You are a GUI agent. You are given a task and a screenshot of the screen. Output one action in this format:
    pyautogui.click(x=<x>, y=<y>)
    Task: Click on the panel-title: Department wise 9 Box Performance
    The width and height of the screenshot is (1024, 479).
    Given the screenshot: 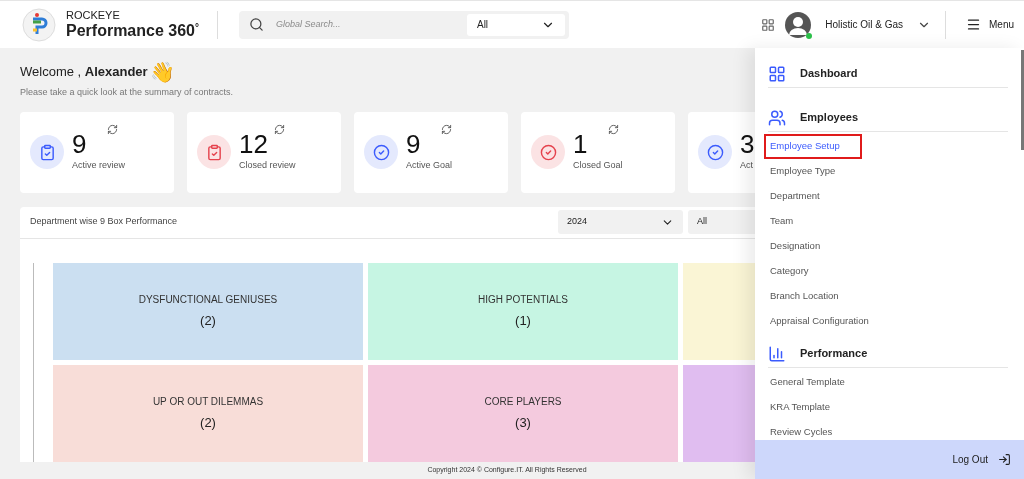 What is the action you would take?
    pyautogui.click(x=104, y=222)
    